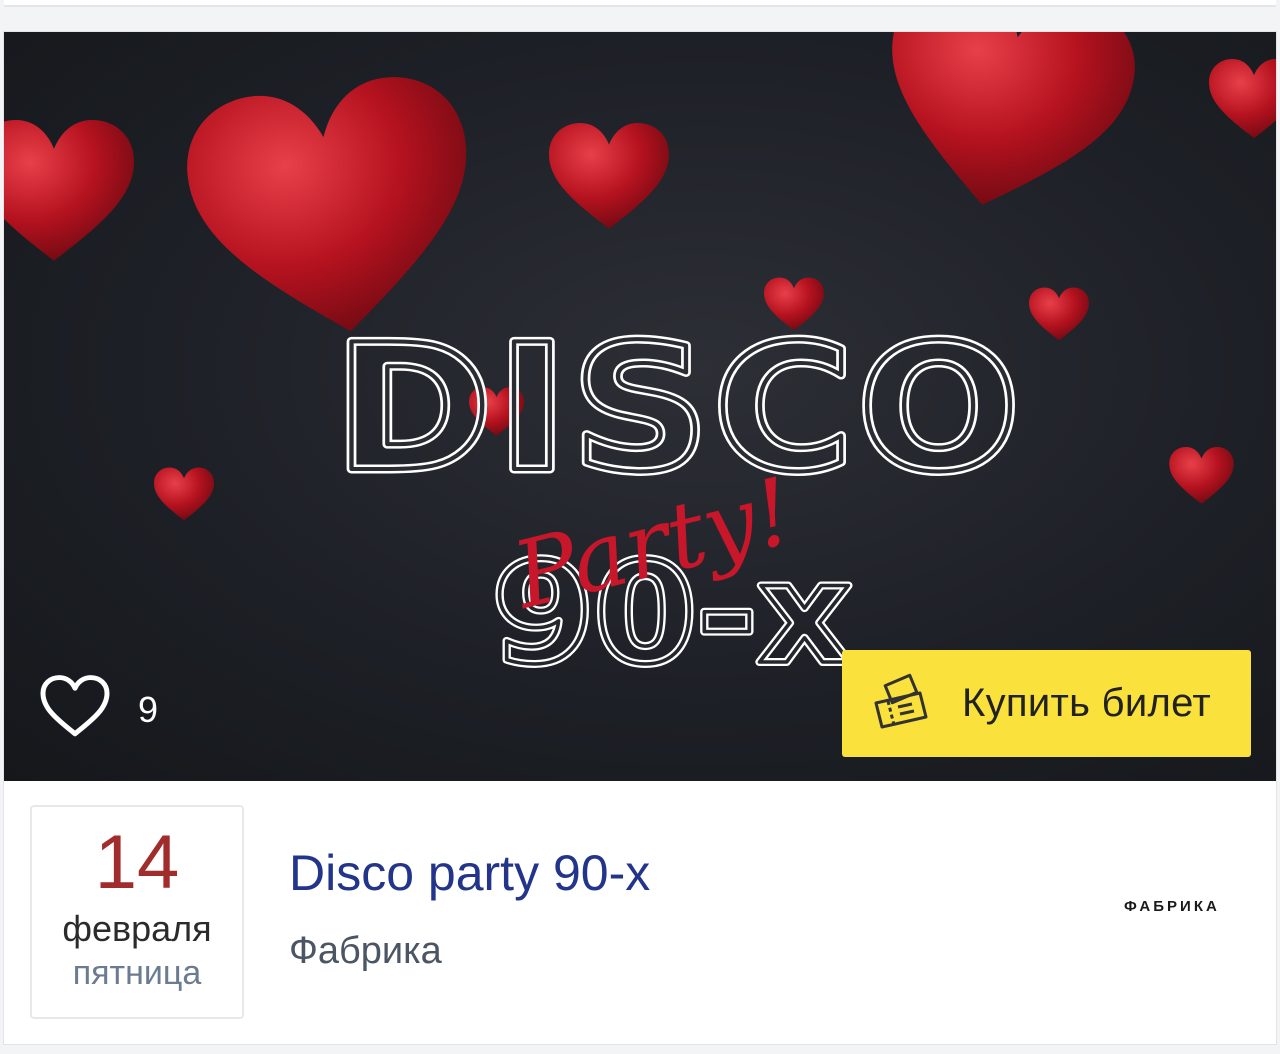 This screenshot has width=1280, height=1054. I want to click on buy-ticket-label: Купить билет, so click(1087, 703).